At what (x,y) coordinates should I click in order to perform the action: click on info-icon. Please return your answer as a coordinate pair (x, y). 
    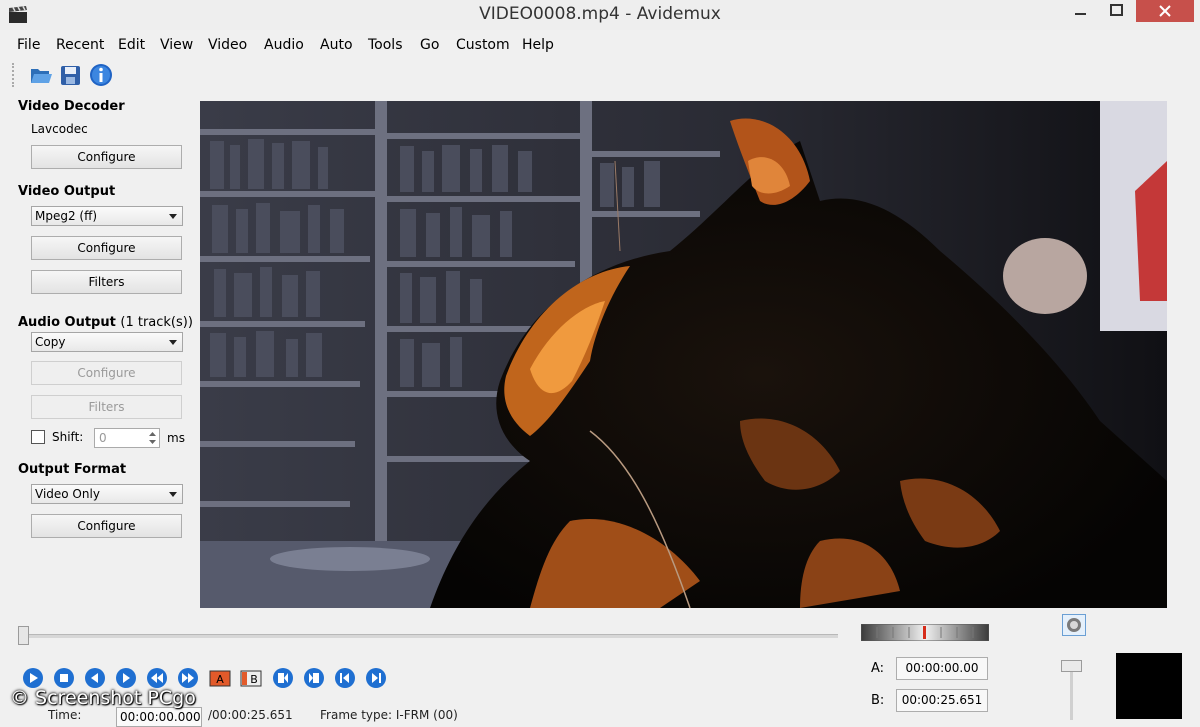
    Looking at the image, I should click on (101, 75).